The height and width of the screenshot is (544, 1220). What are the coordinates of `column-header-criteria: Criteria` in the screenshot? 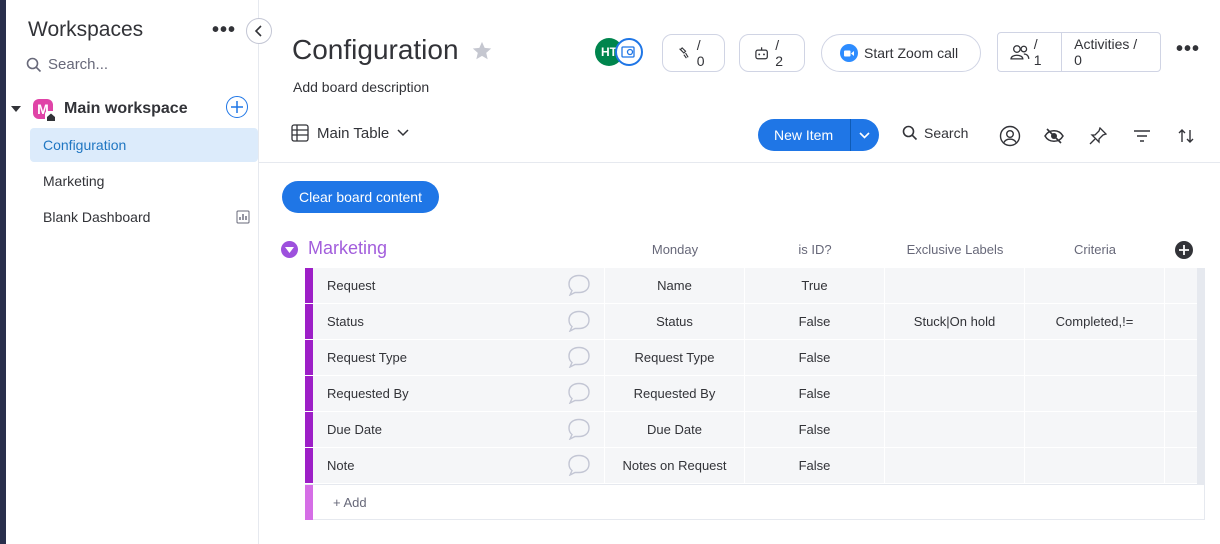 It's located at (1095, 249).